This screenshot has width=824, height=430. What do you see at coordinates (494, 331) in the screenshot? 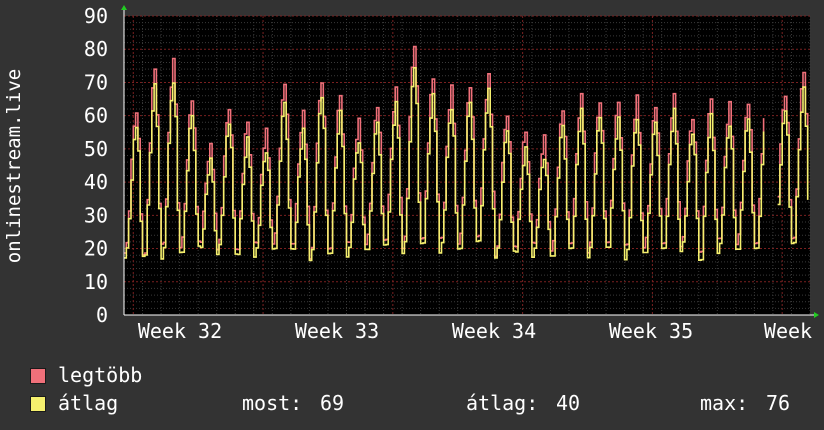
I see `x-tick-label: Week 34` at bounding box center [494, 331].